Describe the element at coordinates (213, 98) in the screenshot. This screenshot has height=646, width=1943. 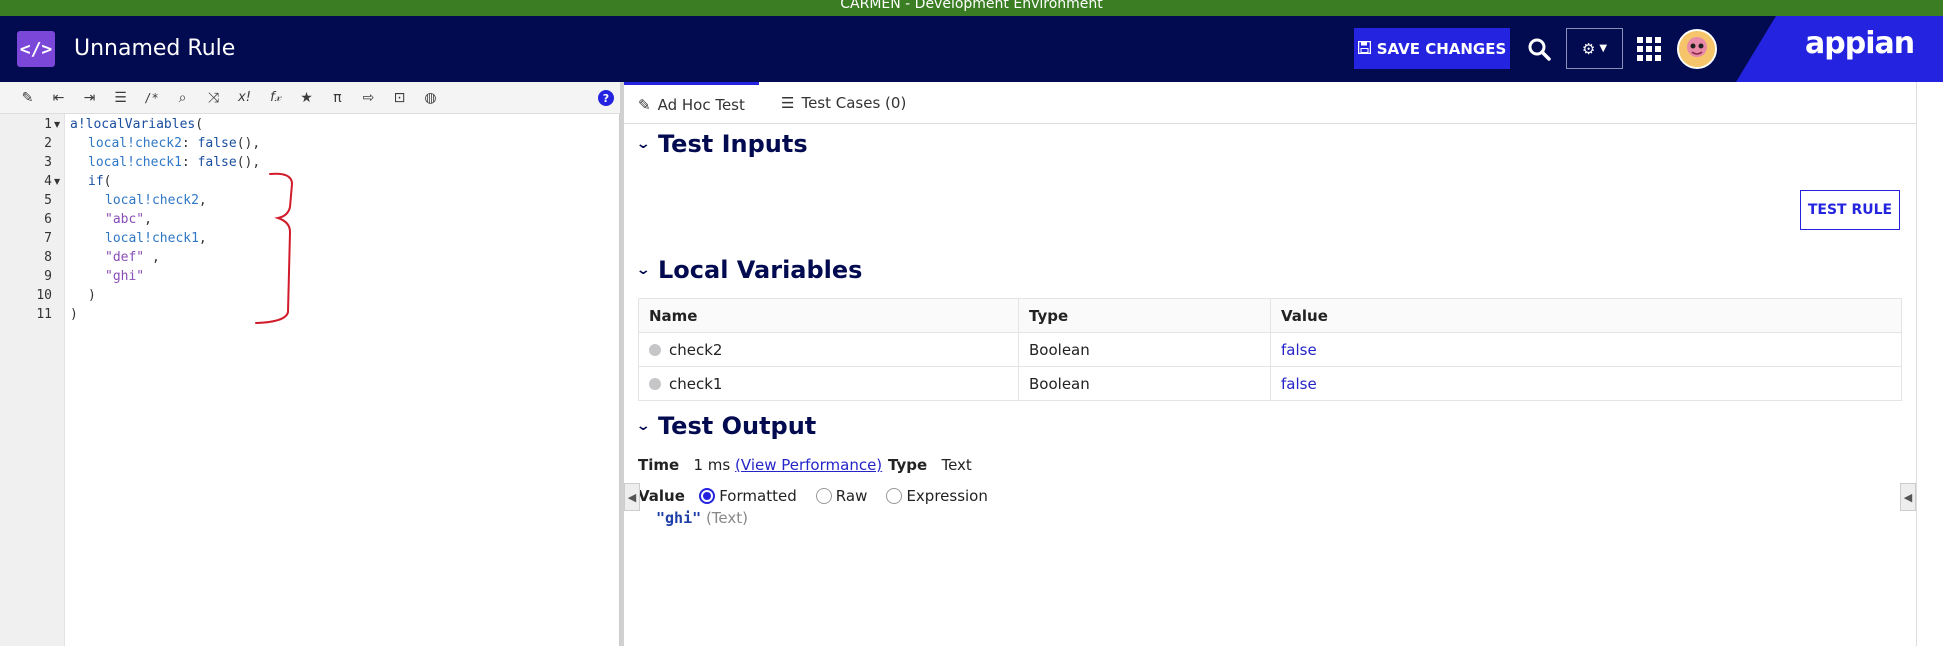
I see `shuffle-icon: ⤨` at that location.